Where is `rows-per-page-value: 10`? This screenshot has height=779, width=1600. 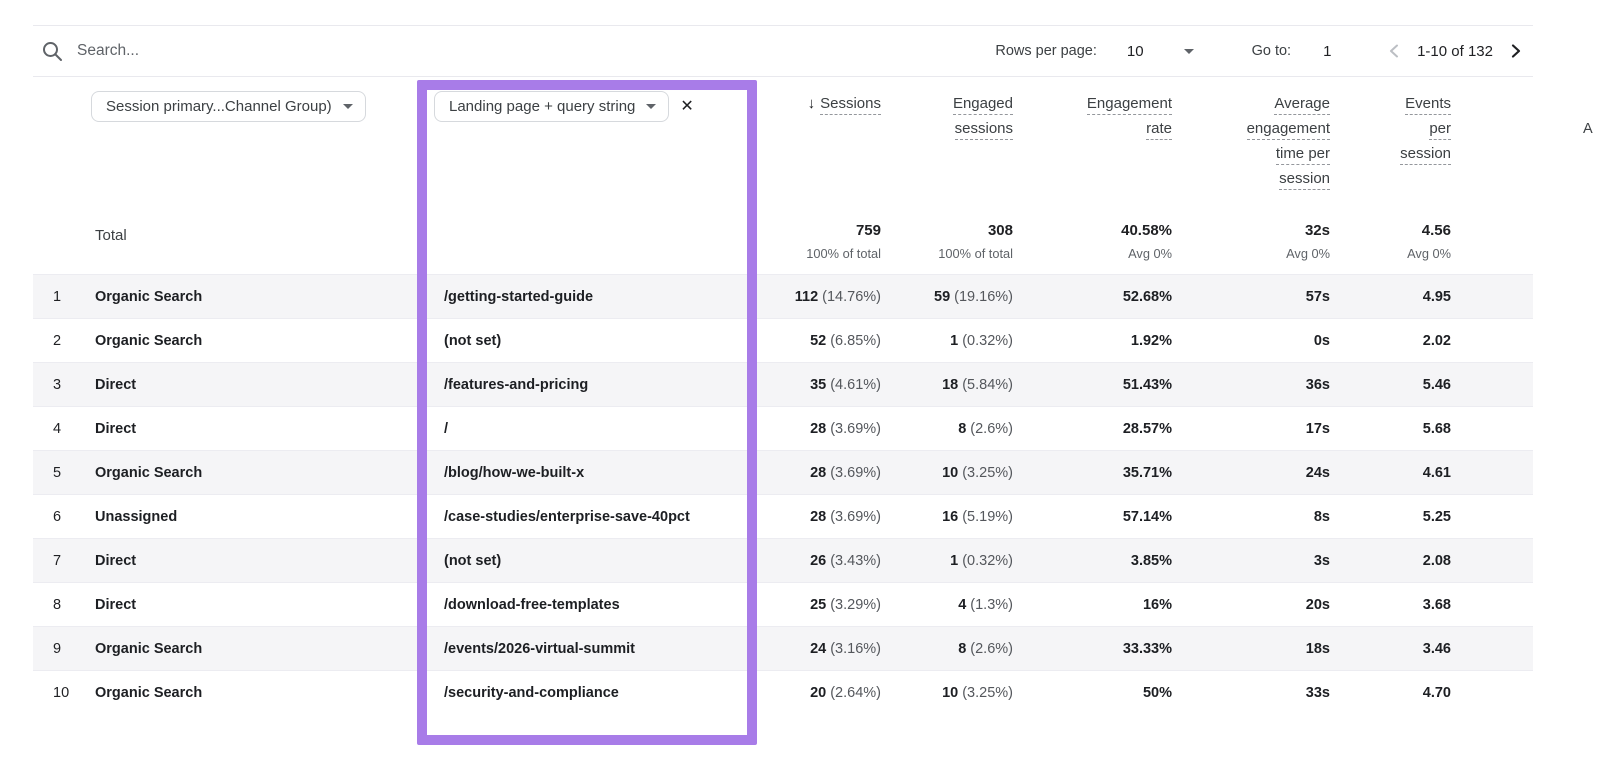
rows-per-page-value: 10 is located at coordinates (1135, 51).